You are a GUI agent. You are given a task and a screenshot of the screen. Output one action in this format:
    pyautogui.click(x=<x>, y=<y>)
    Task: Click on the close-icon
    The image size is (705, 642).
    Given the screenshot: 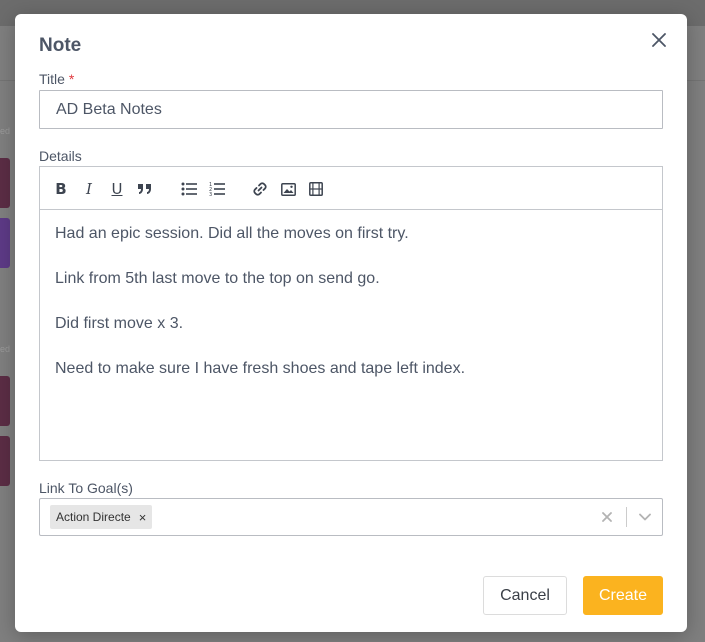 What is the action you would take?
    pyautogui.click(x=659, y=40)
    